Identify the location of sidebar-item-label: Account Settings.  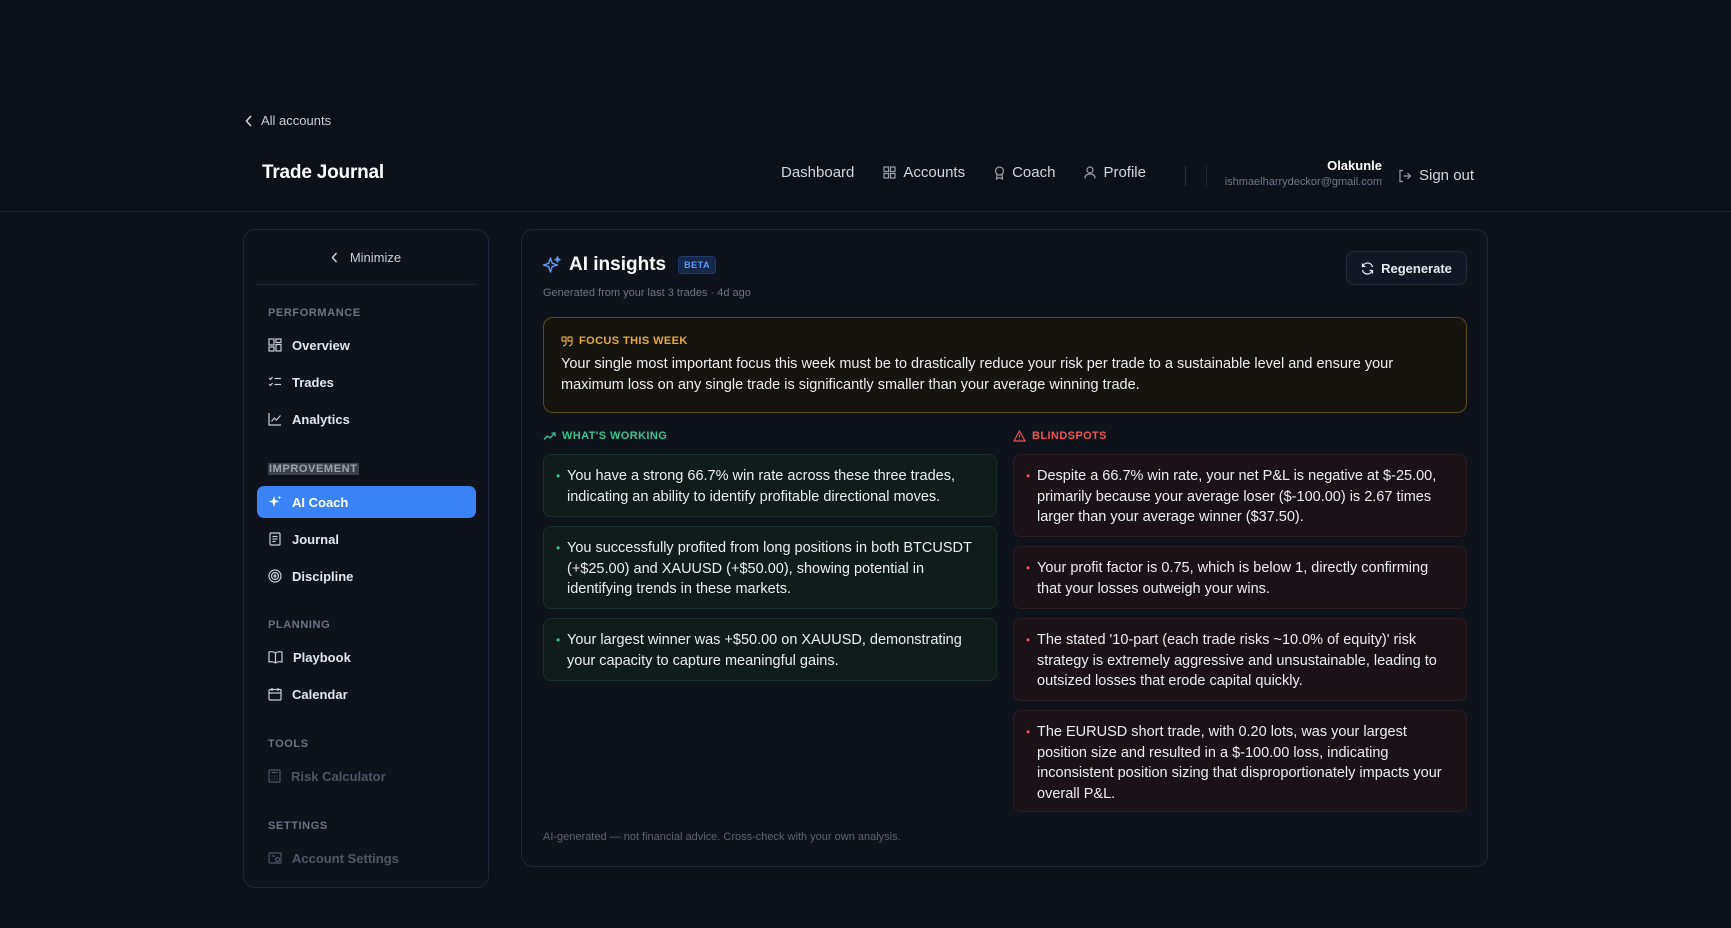
(345, 858).